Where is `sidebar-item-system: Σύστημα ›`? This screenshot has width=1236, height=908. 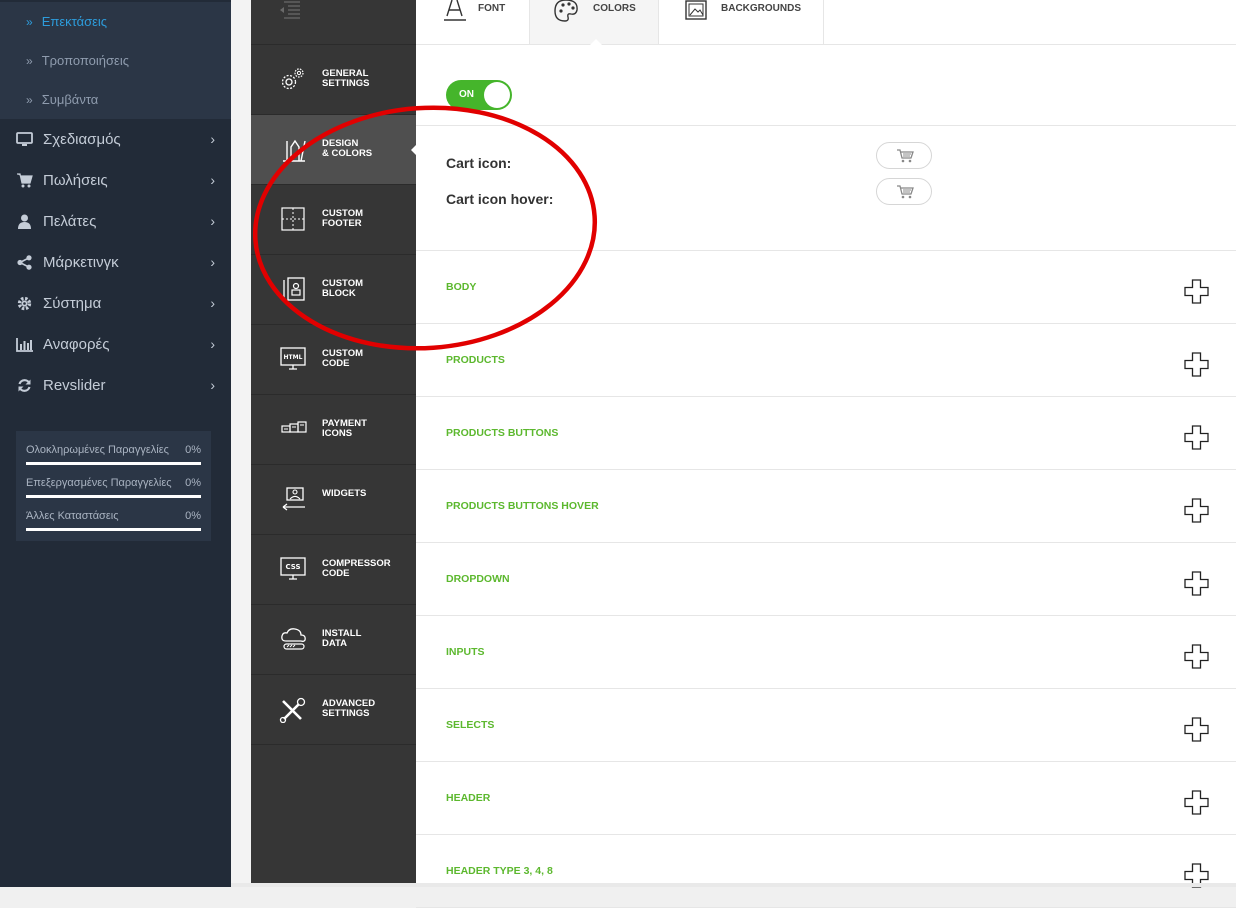 sidebar-item-system: Σύστημα › is located at coordinates (115, 303).